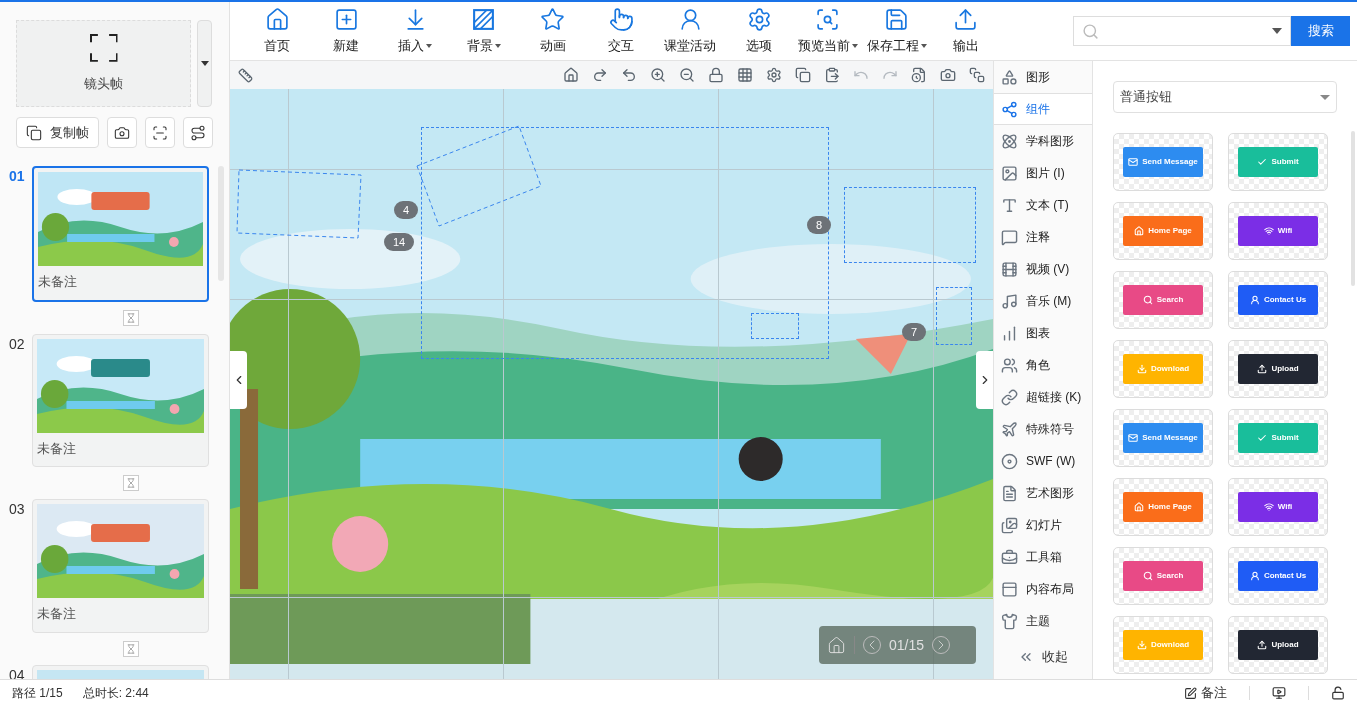 The image size is (1357, 706). Describe the element at coordinates (658, 75) in the screenshot. I see `zoom-in-icon` at that location.